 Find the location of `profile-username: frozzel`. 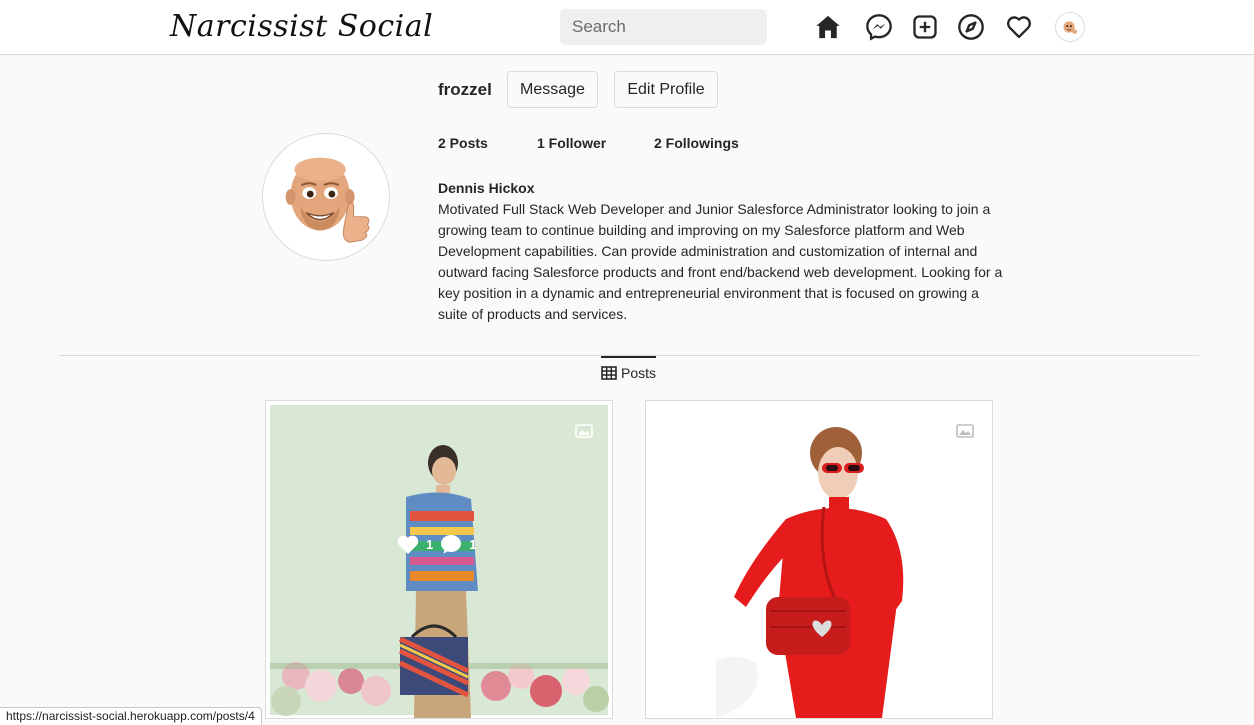

profile-username: frozzel is located at coordinates (465, 89).